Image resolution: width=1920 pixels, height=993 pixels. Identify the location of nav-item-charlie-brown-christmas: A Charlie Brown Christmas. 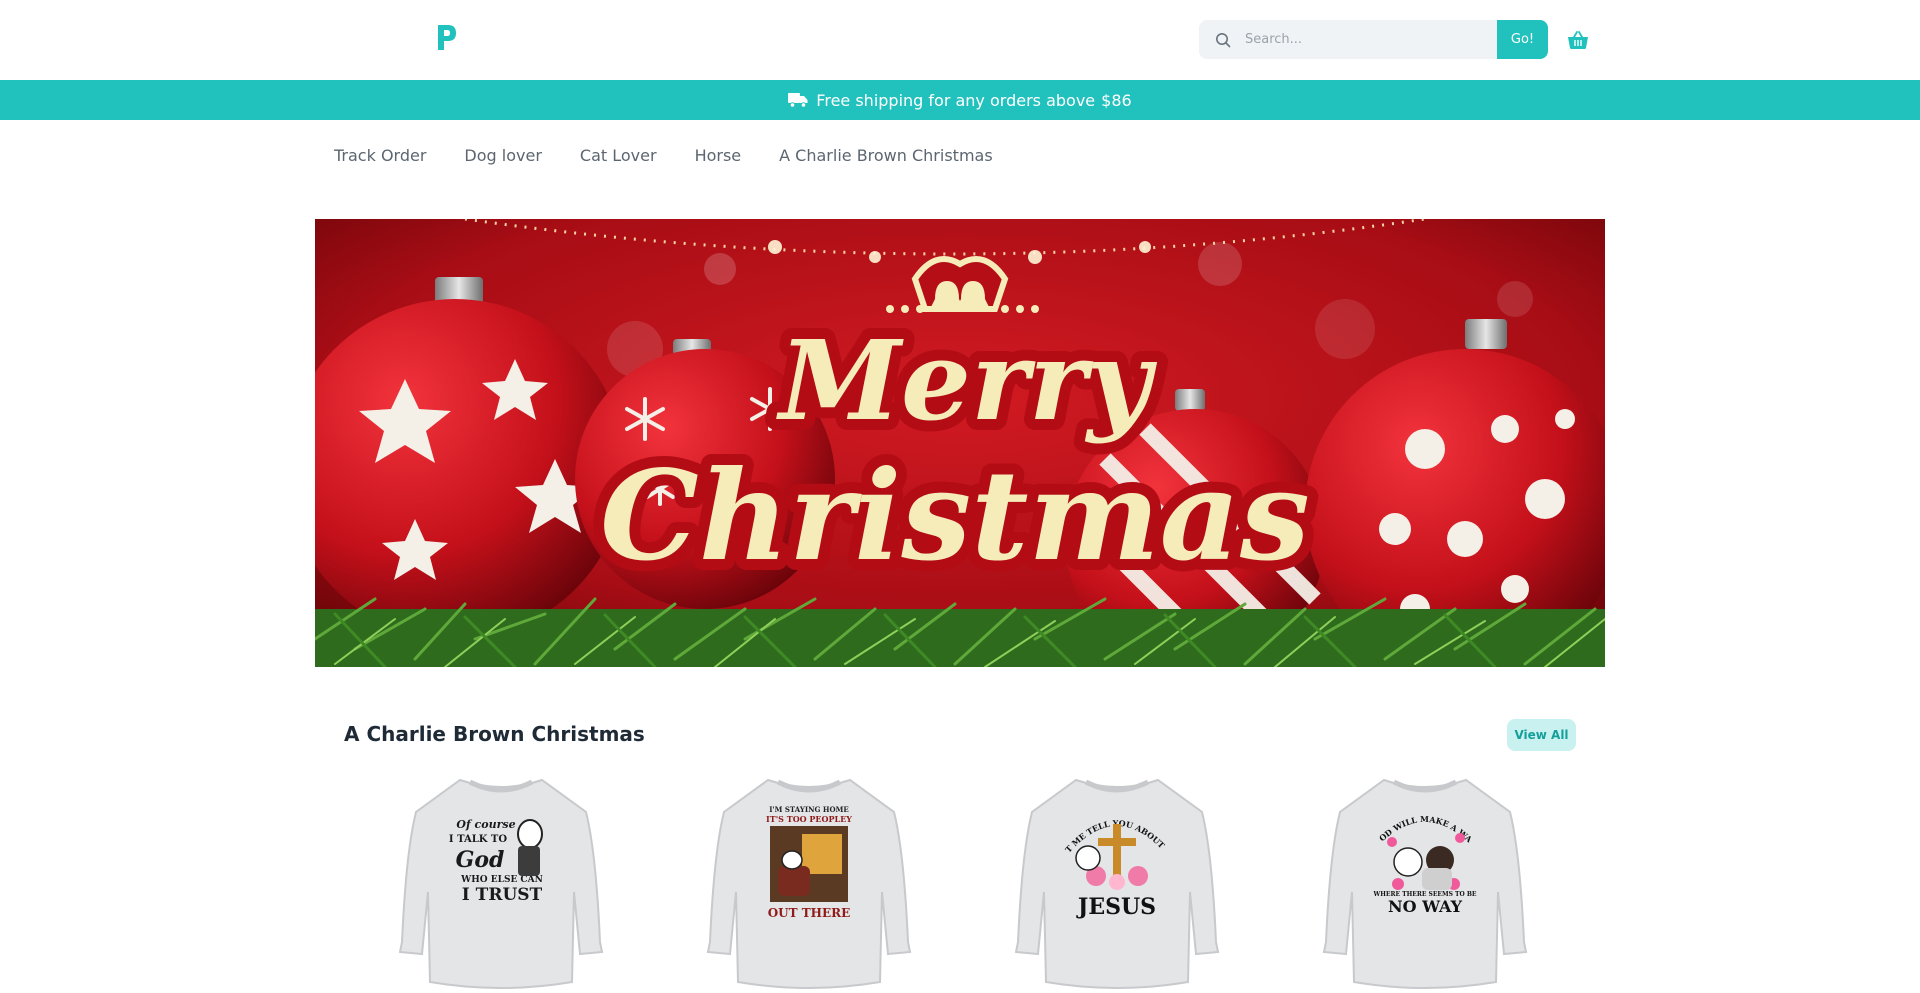
(886, 155).